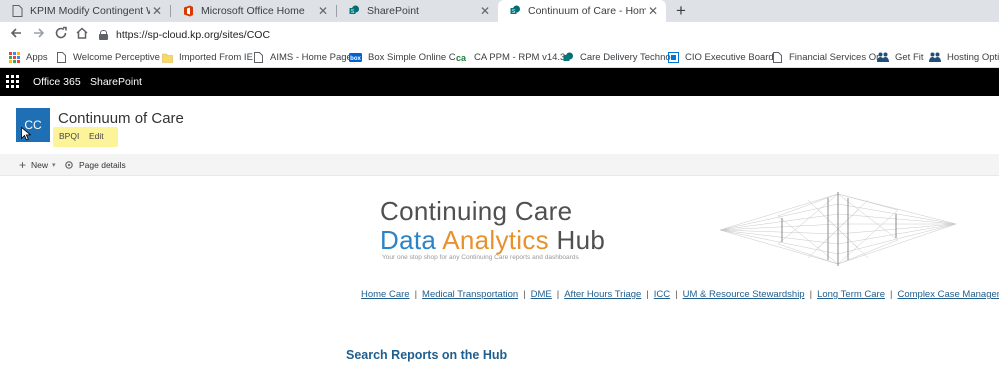 Image resolution: width=999 pixels, height=374 pixels. Describe the element at coordinates (193, 34) in the screenshot. I see `url-text: https://sp-cloud.kp.org/sites/COC` at that location.